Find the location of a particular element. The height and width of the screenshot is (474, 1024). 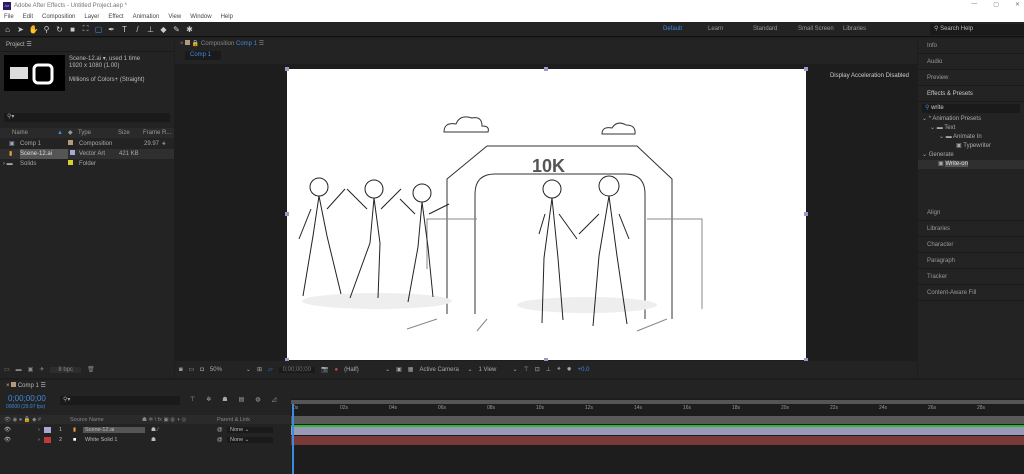

col-name: Name is located at coordinates (28, 133).